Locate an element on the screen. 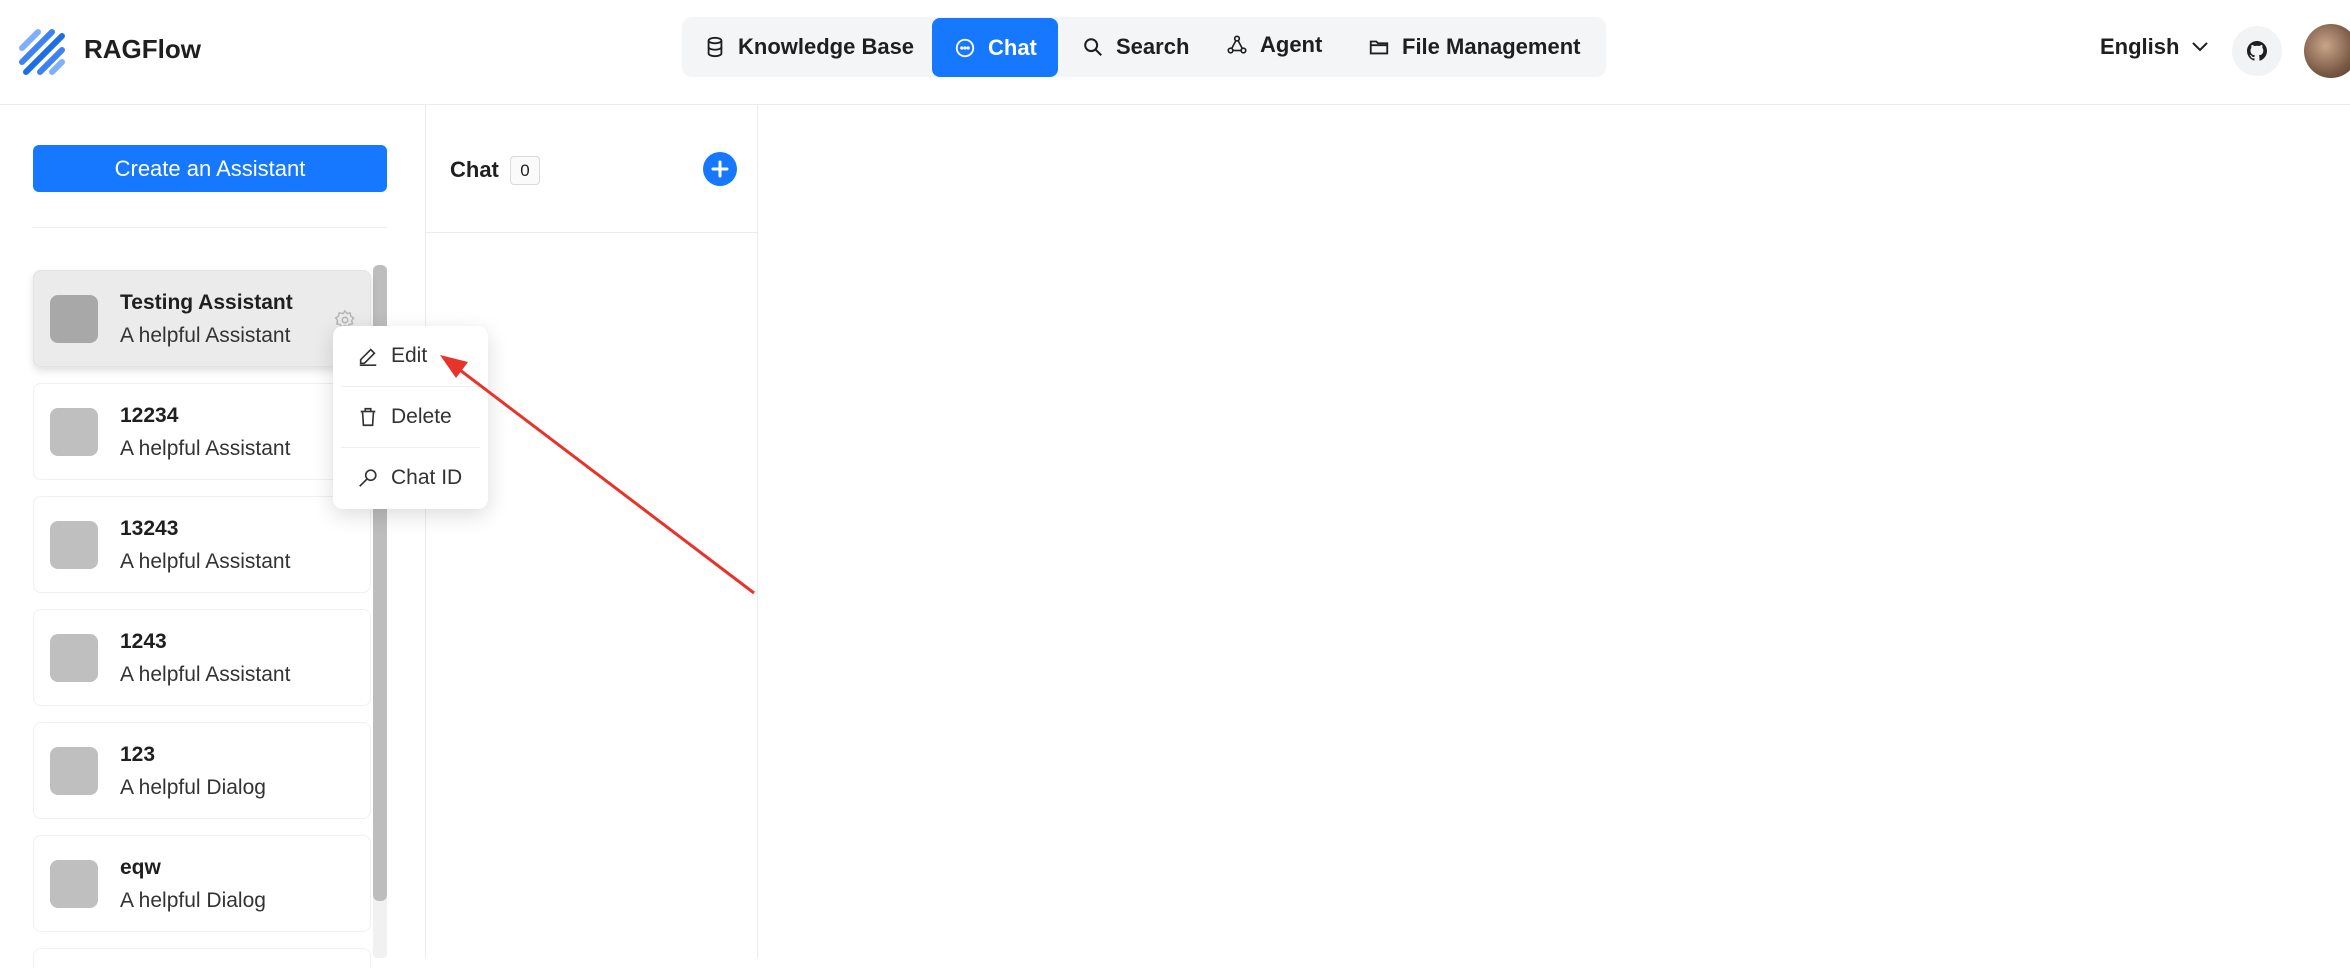 This screenshot has width=2350, height=968. assistant-card is located at coordinates (202, 958).